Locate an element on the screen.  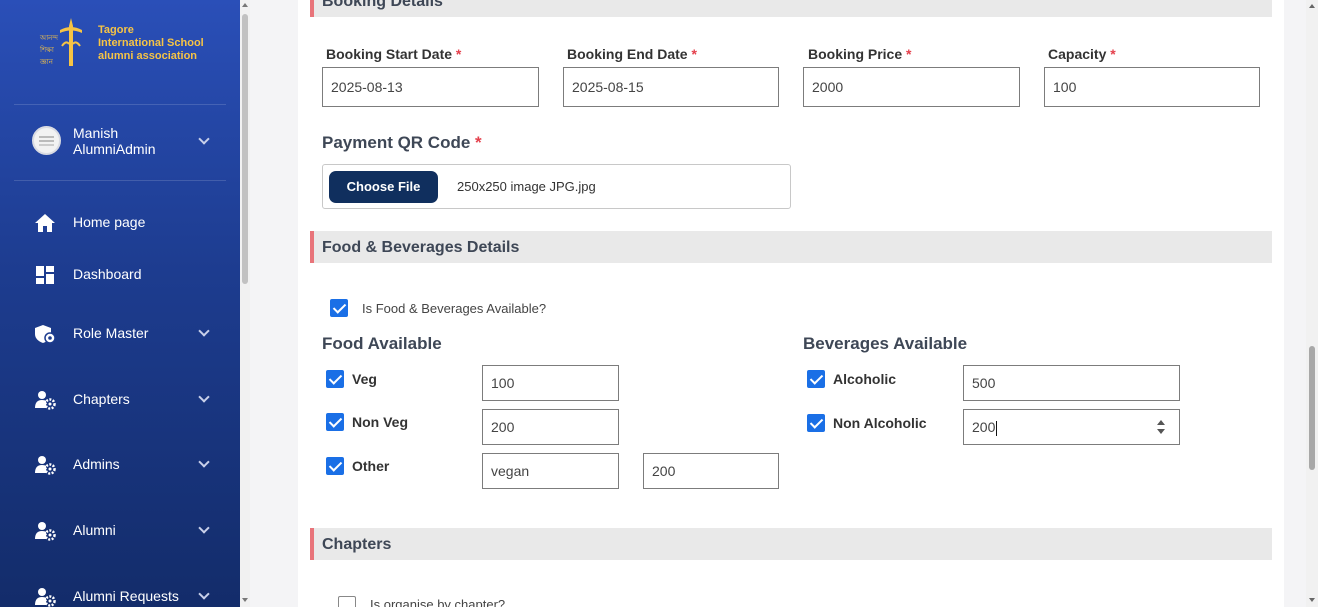
non-veg-quantity-input: 200 is located at coordinates (550, 427).